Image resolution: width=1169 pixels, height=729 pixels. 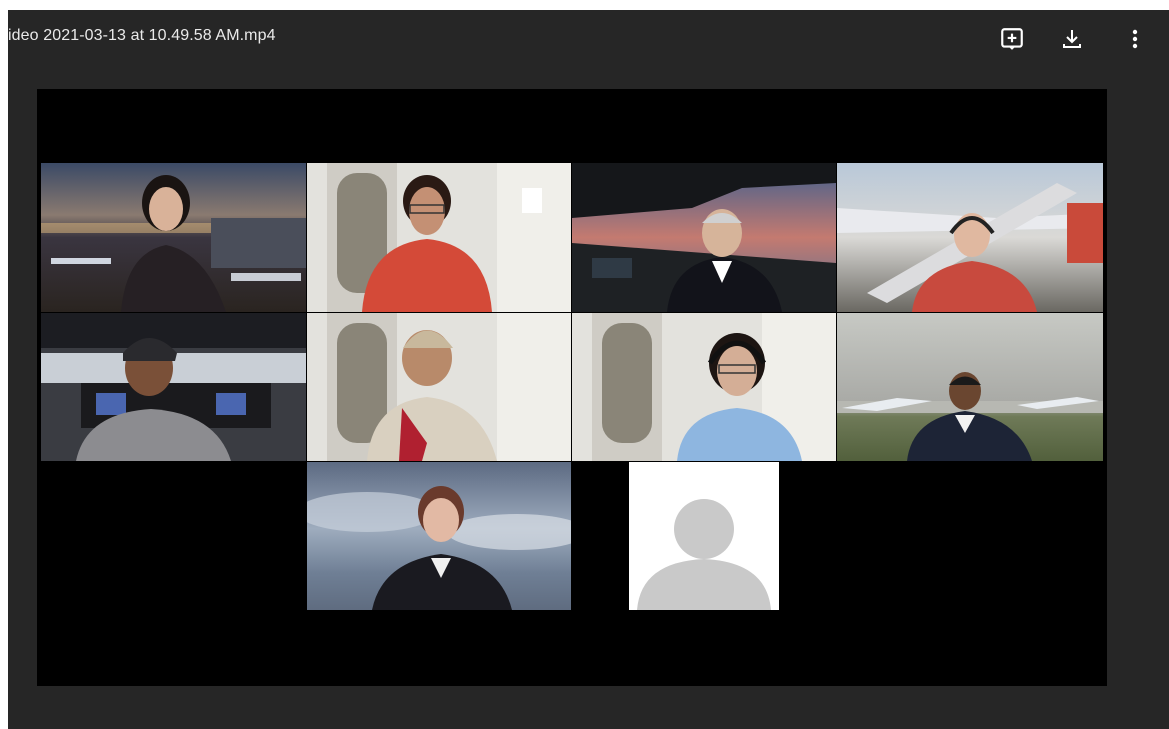 I want to click on add-to-drive-button, so click(x=1012, y=39).